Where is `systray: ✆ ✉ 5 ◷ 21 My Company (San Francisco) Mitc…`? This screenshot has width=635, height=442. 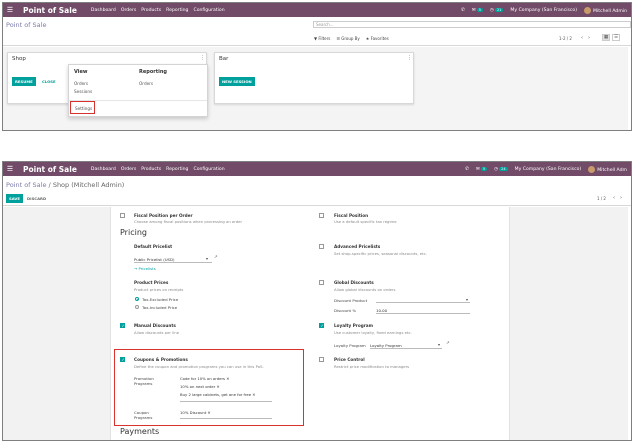 systray: ✆ ✉ 5 ◷ 21 My Company (San Francisco) Mitc… is located at coordinates (546, 10).